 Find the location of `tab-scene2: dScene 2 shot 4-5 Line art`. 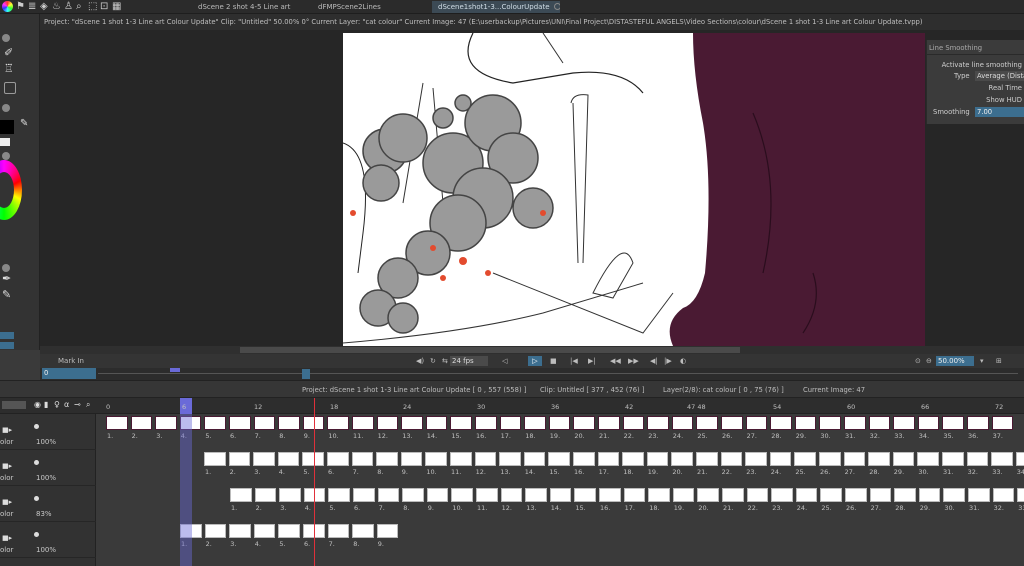

tab-scene2: dScene 2 shot 4-5 Line art is located at coordinates (248, 7).